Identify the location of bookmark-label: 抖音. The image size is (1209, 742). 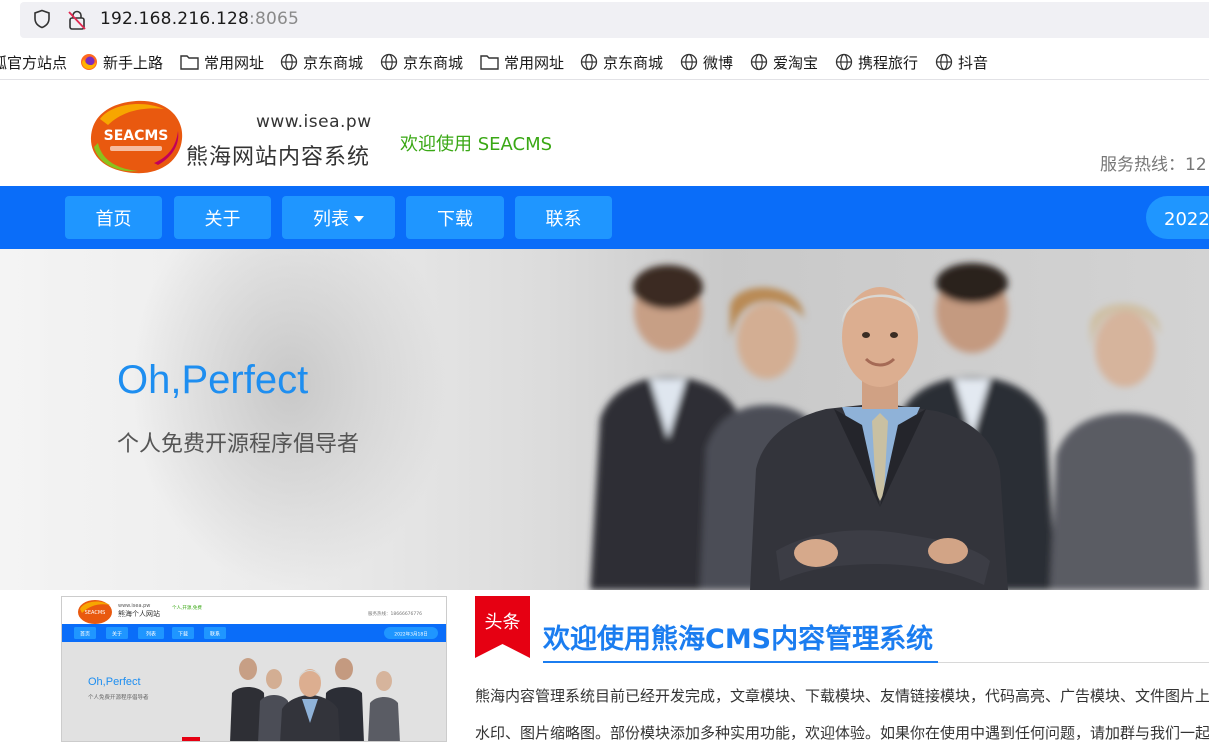
(973, 62).